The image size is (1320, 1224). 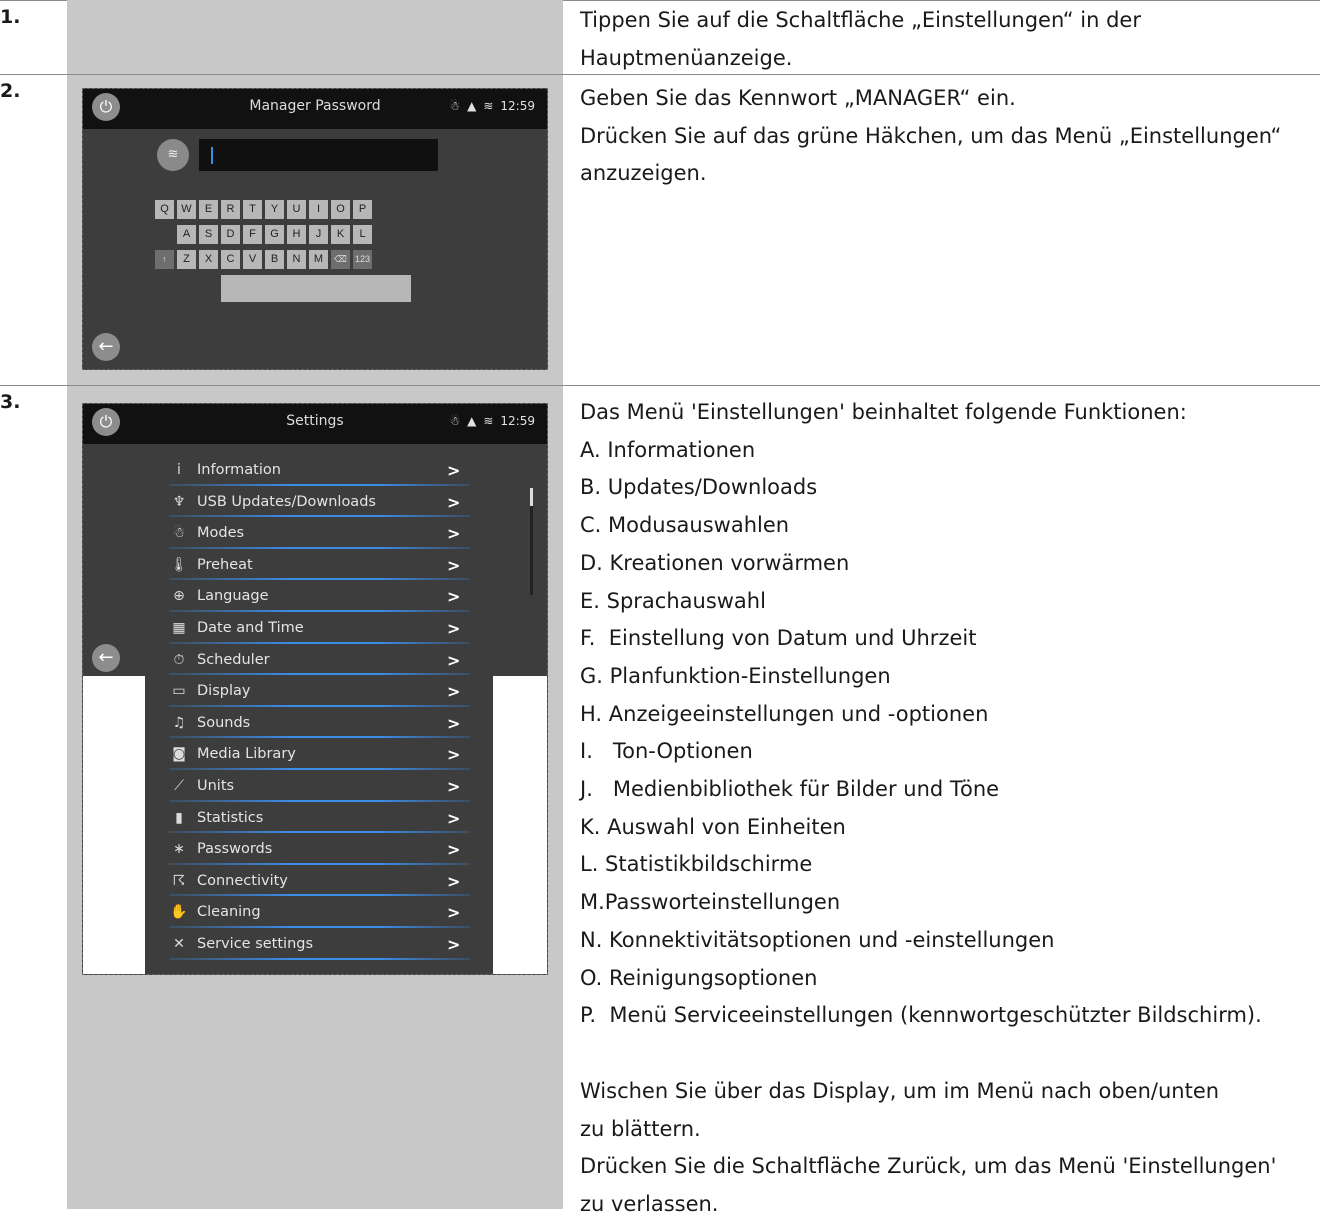 I want to click on scrollbar-thumb, so click(x=531, y=497).